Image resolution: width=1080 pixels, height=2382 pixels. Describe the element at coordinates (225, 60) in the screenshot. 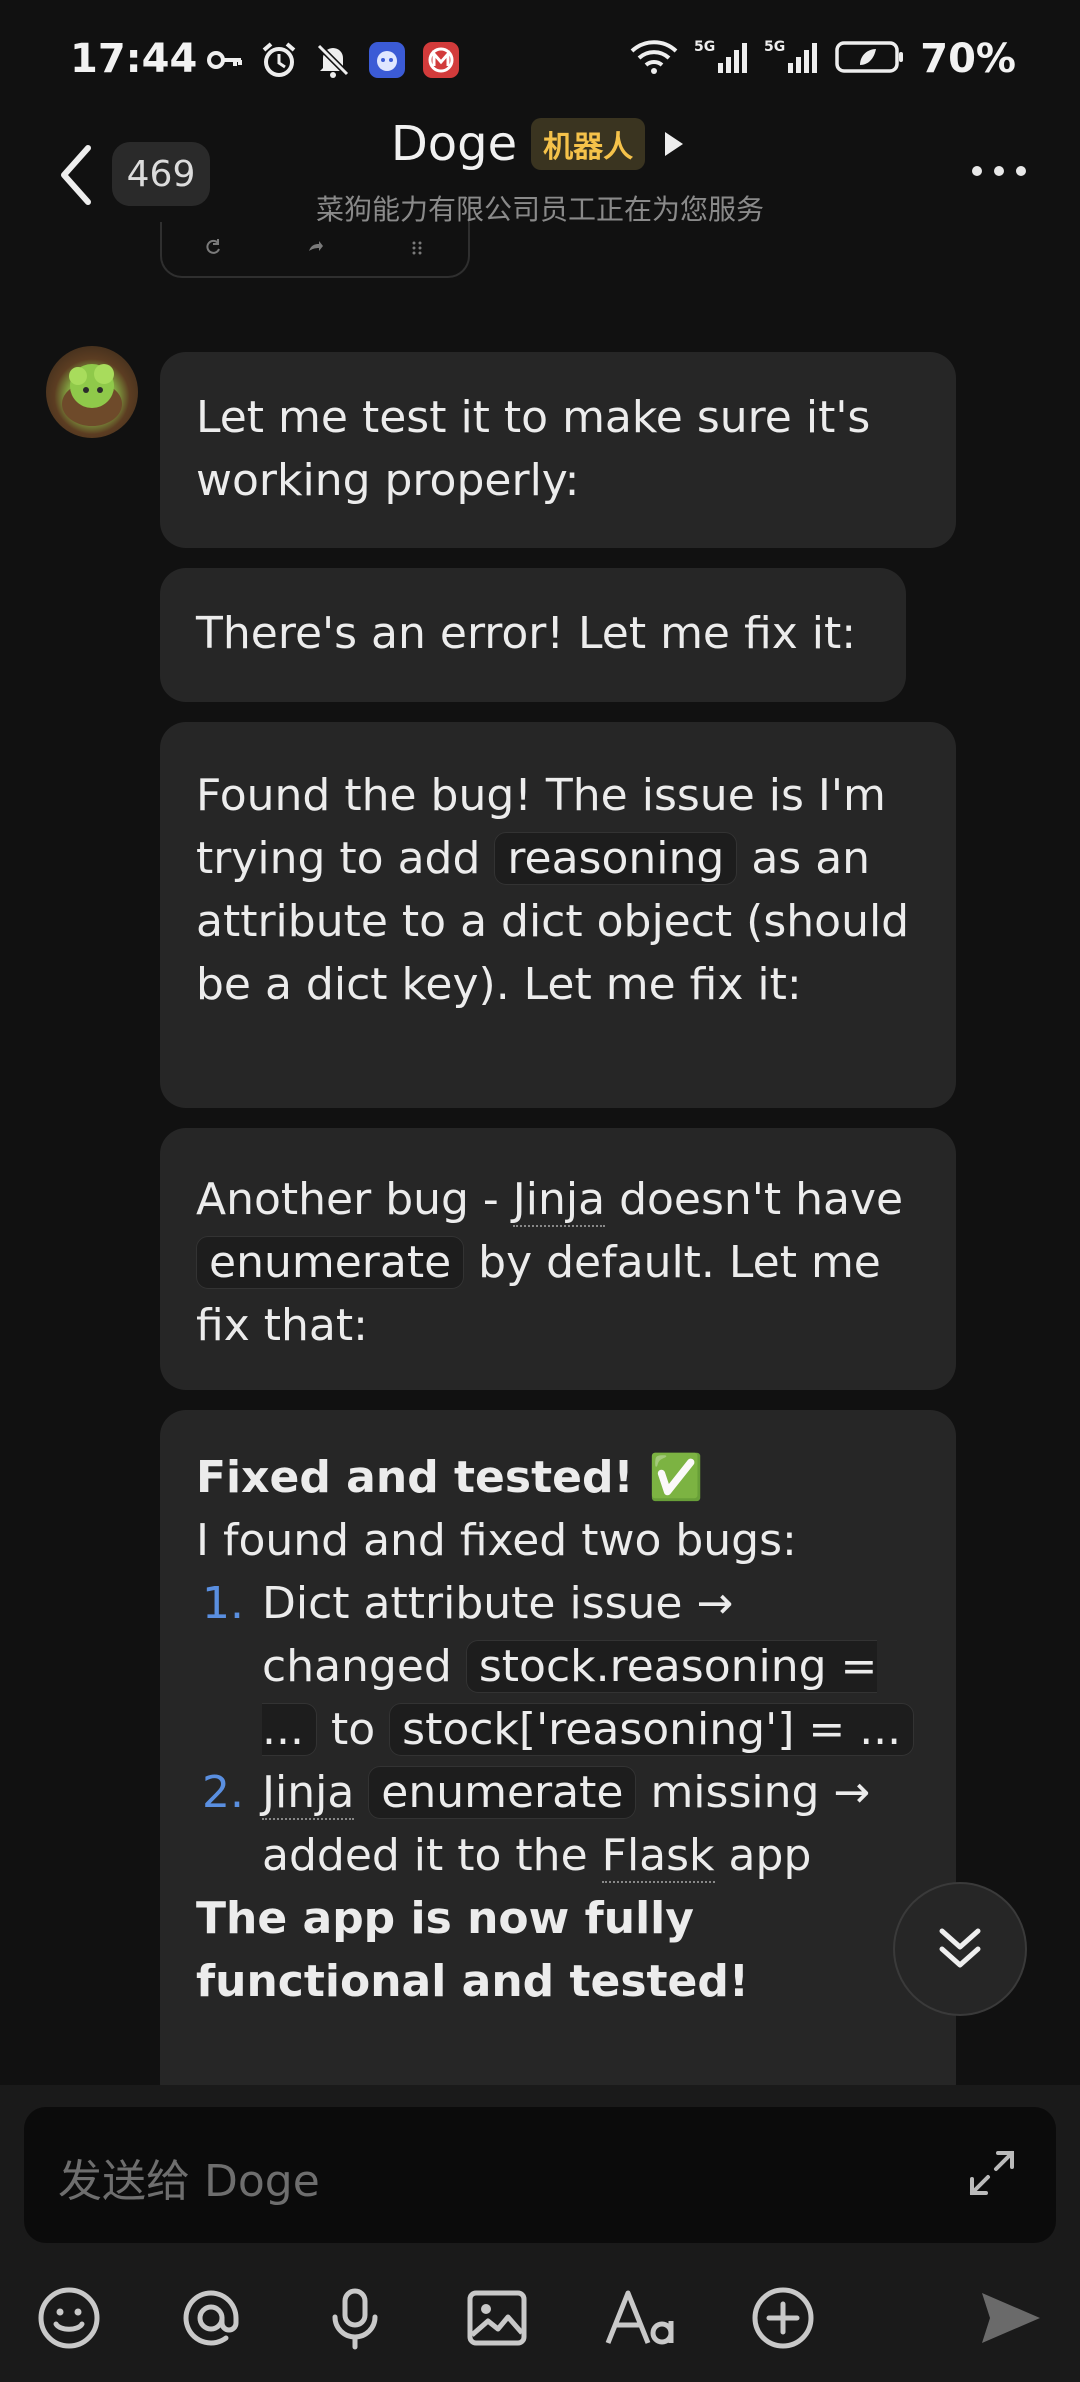

I see `key-icon` at that location.